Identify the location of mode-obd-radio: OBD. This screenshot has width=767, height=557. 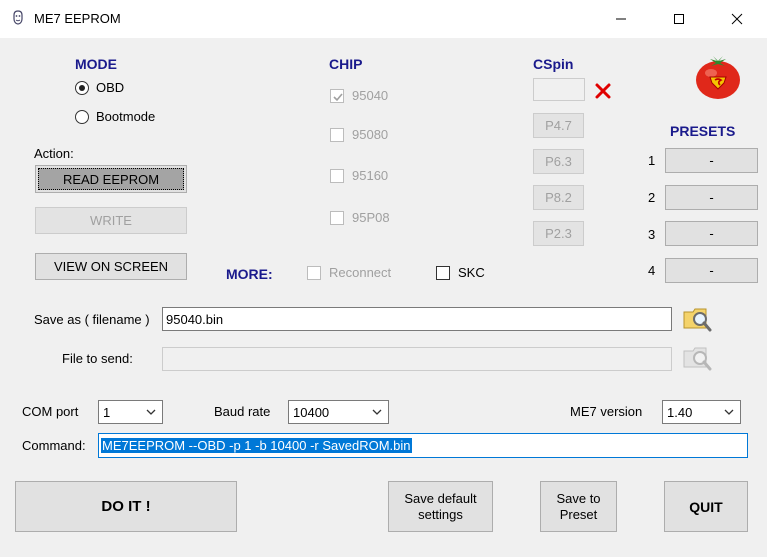
(99, 87).